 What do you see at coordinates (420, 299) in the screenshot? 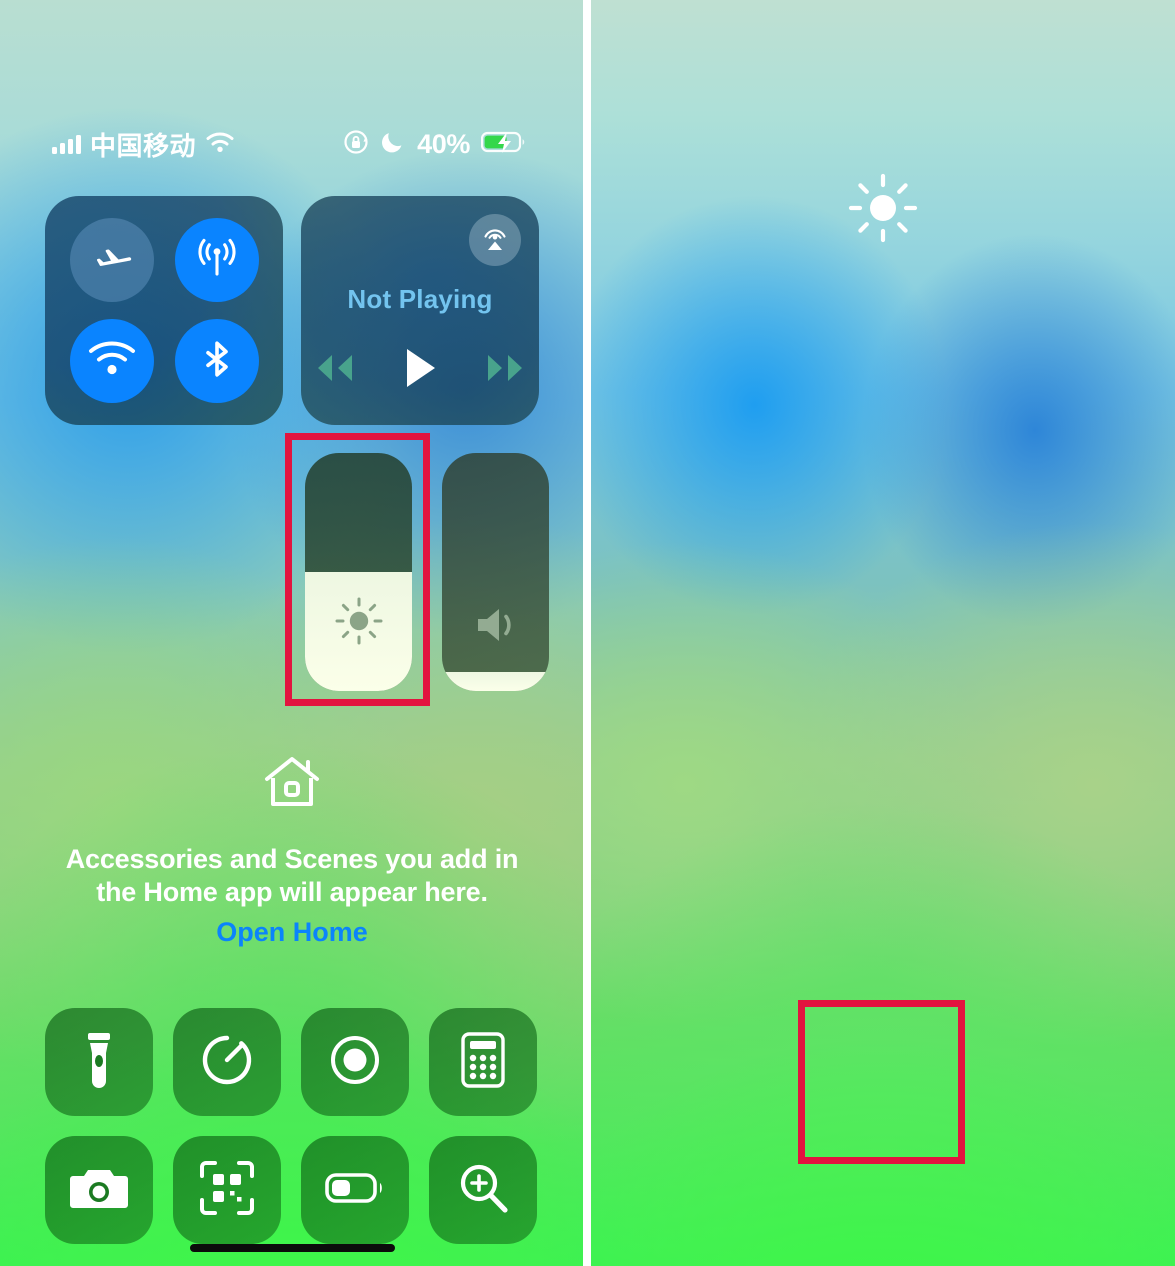
I see `now-playing-title: Not Playing` at bounding box center [420, 299].